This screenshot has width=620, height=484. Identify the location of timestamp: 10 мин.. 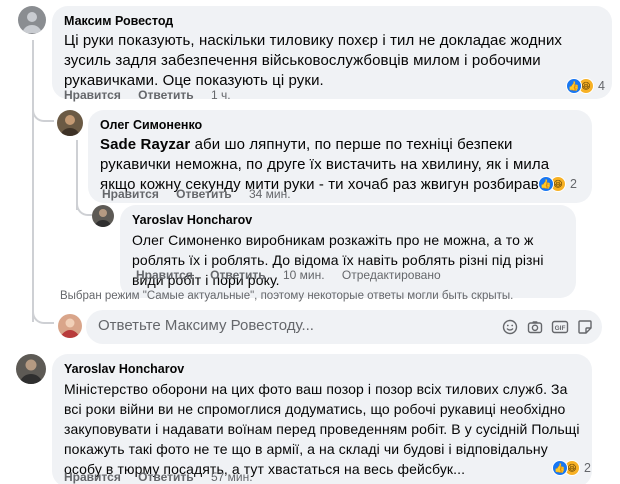
(304, 275).